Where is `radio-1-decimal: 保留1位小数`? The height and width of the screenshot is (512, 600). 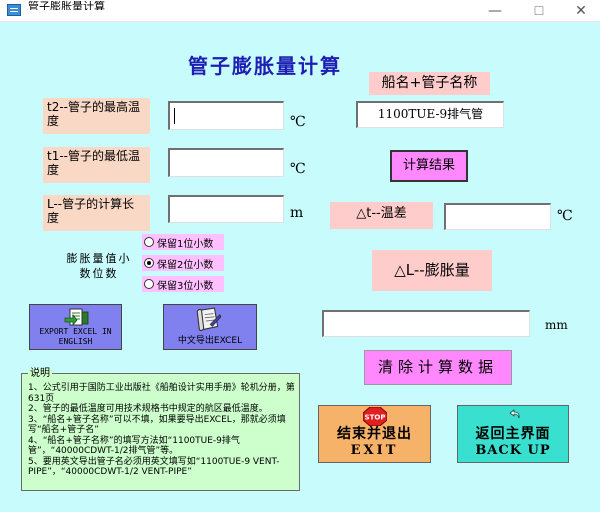 radio-1-decimal: 保留1位小数 is located at coordinates (183, 242).